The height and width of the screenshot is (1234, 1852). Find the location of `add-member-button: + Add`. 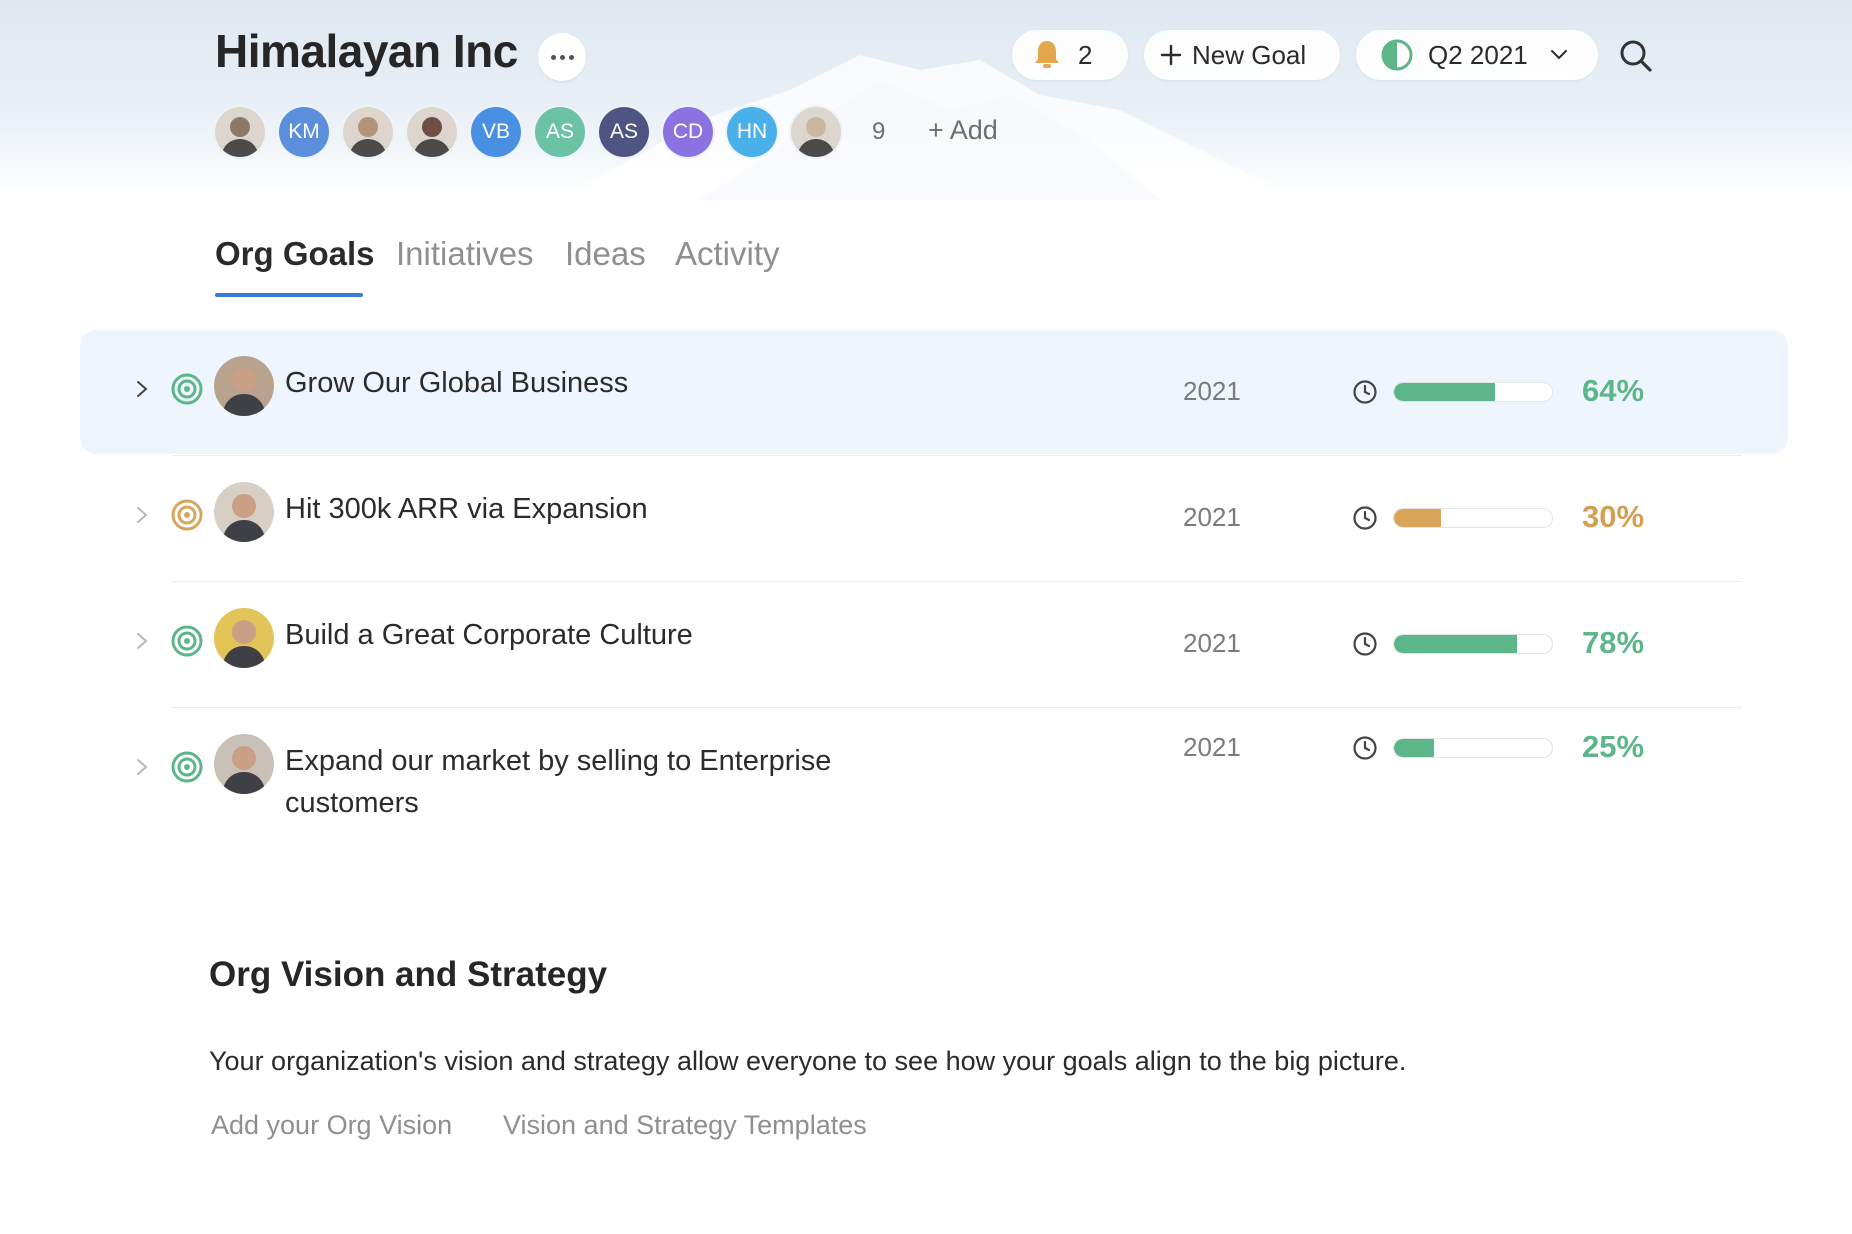

add-member-button: + Add is located at coordinates (963, 130).